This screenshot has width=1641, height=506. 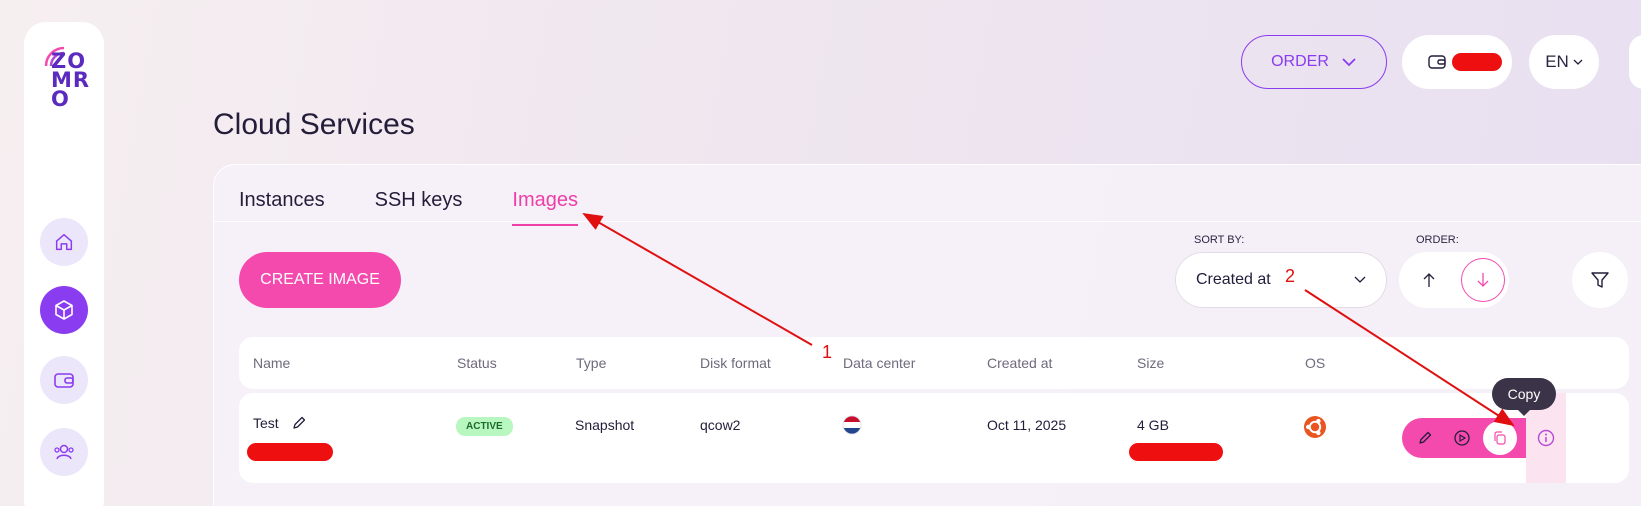 I want to click on users-icon, so click(x=64, y=452).